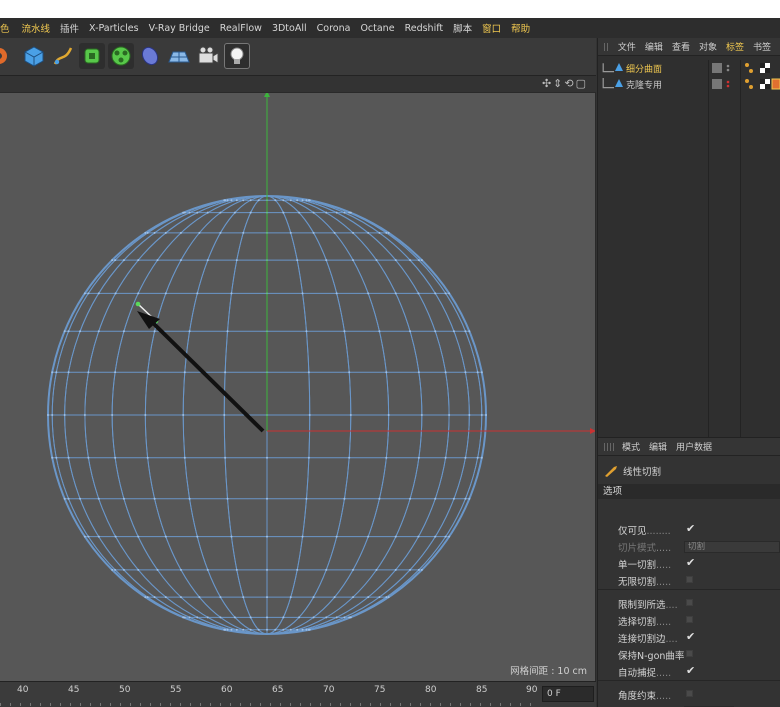 The width and height of the screenshot is (780, 707). I want to click on om-menu-bookmarks: 书签, so click(762, 46).